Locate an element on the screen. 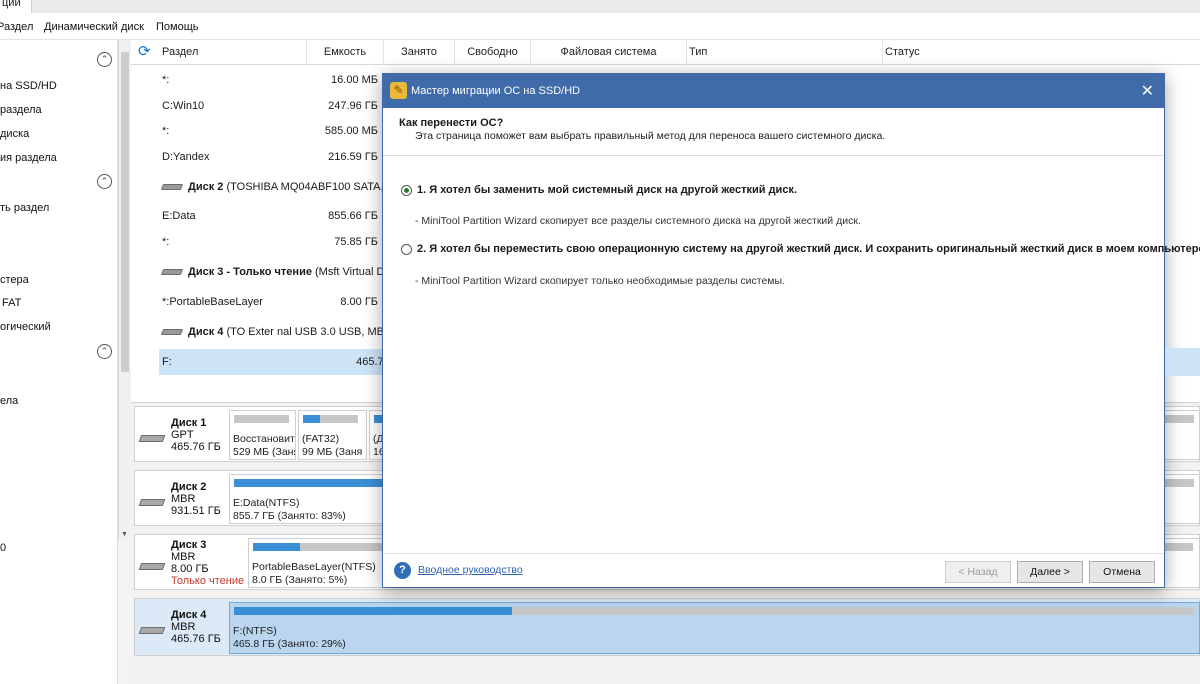  menu-item-partition: Раздел is located at coordinates (16, 27).